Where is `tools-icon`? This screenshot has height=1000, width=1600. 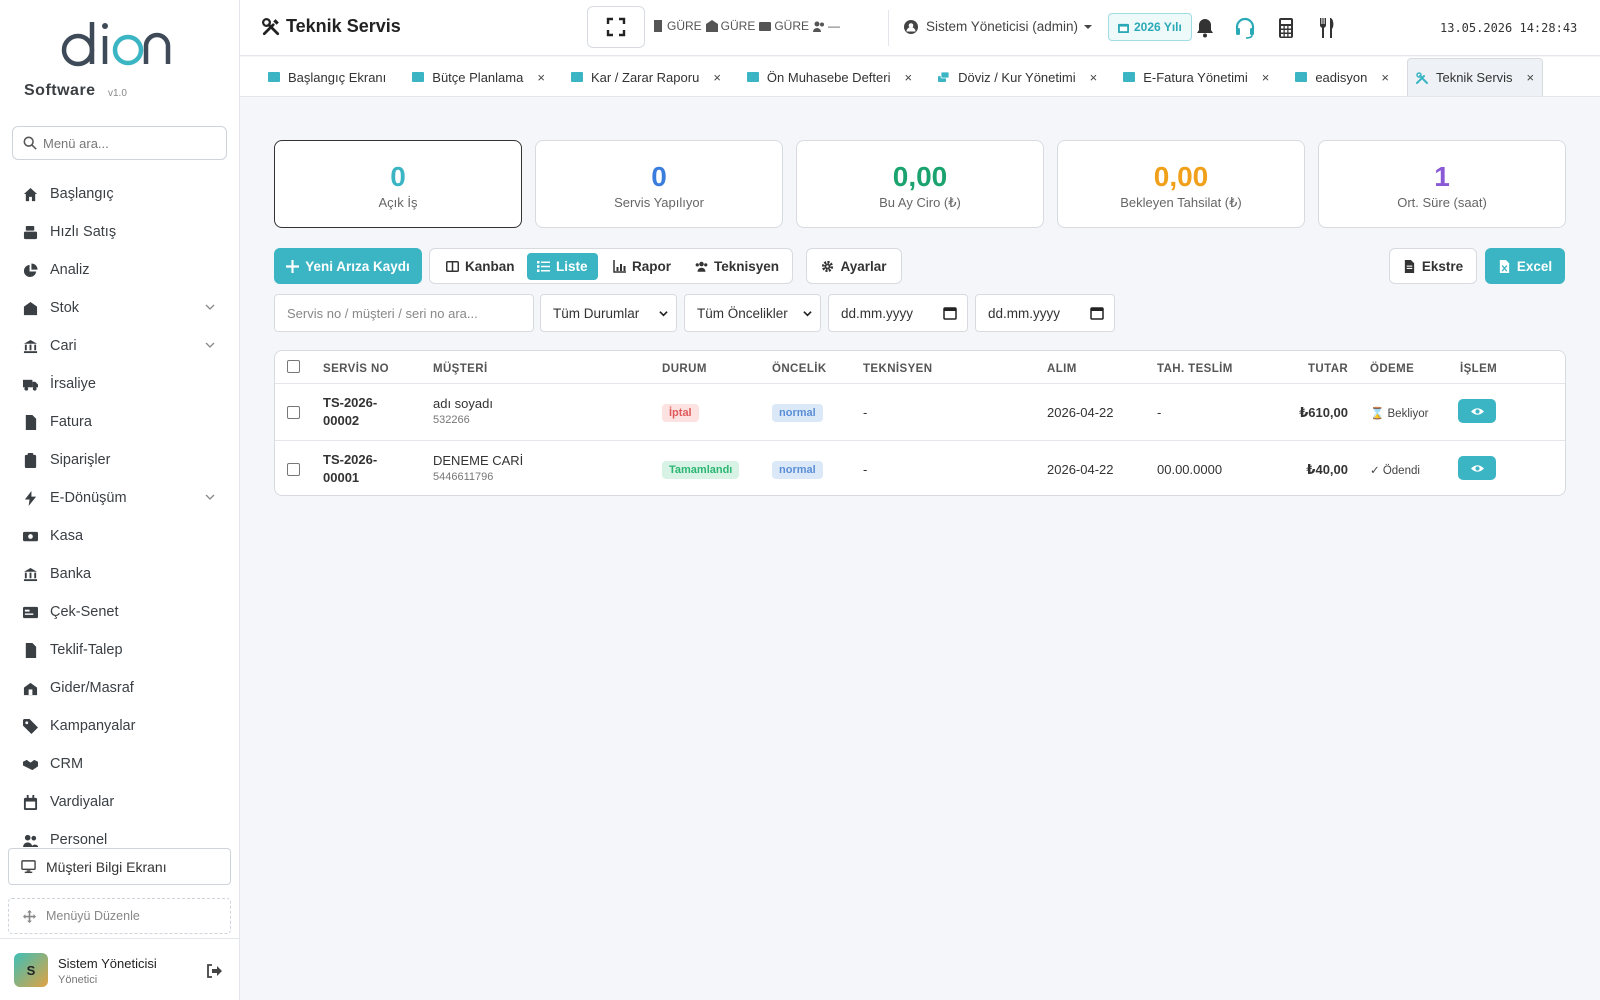
tools-icon is located at coordinates (1421, 77).